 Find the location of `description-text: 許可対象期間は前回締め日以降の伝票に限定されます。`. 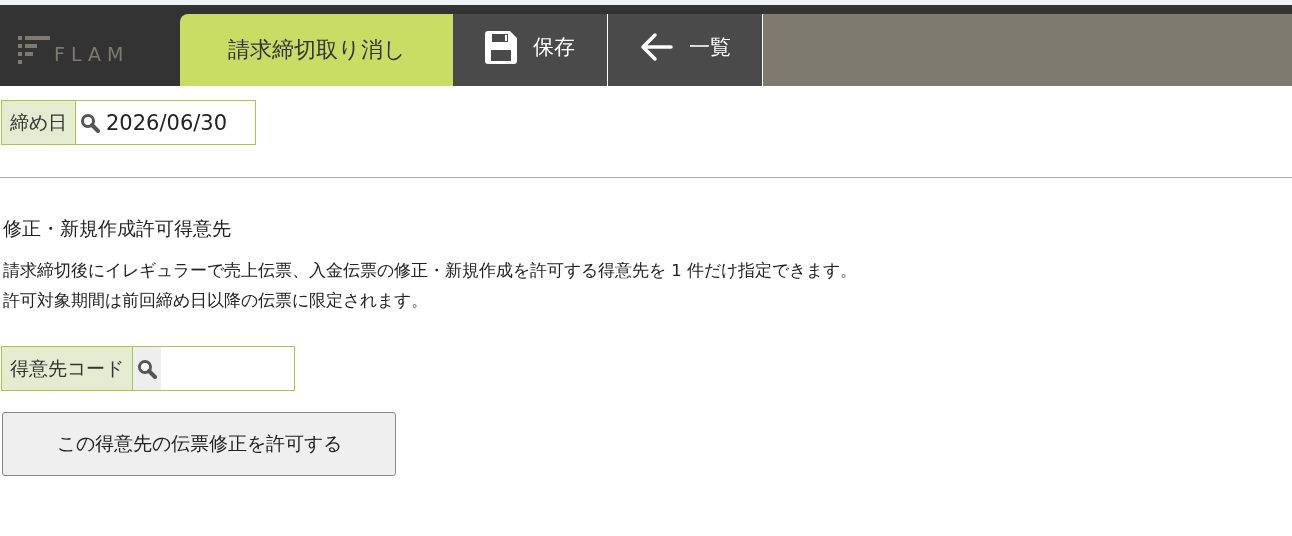

description-text: 許可対象期間は前回締め日以降の伝票に限定されます。 is located at coordinates (215, 301).